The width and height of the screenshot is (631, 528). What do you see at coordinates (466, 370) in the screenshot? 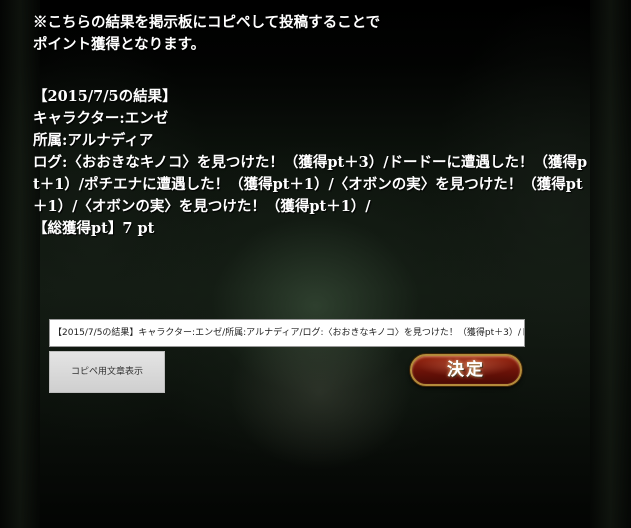
I see `decide-button: 決定` at bounding box center [466, 370].